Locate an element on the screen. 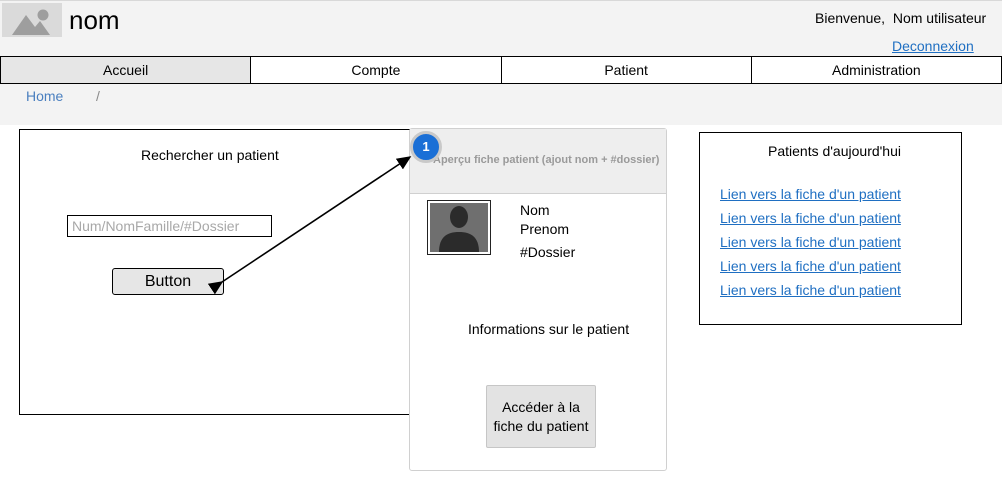 This screenshot has height=491, width=1002. main-nav: Accueil Compte Patient Administration is located at coordinates (501, 70).